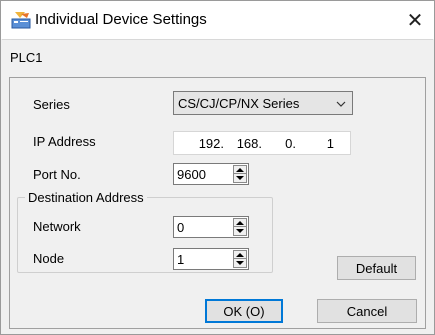 Image resolution: width=435 pixels, height=335 pixels. What do you see at coordinates (211, 259) in the screenshot?
I see `node-stepper: 1` at bounding box center [211, 259].